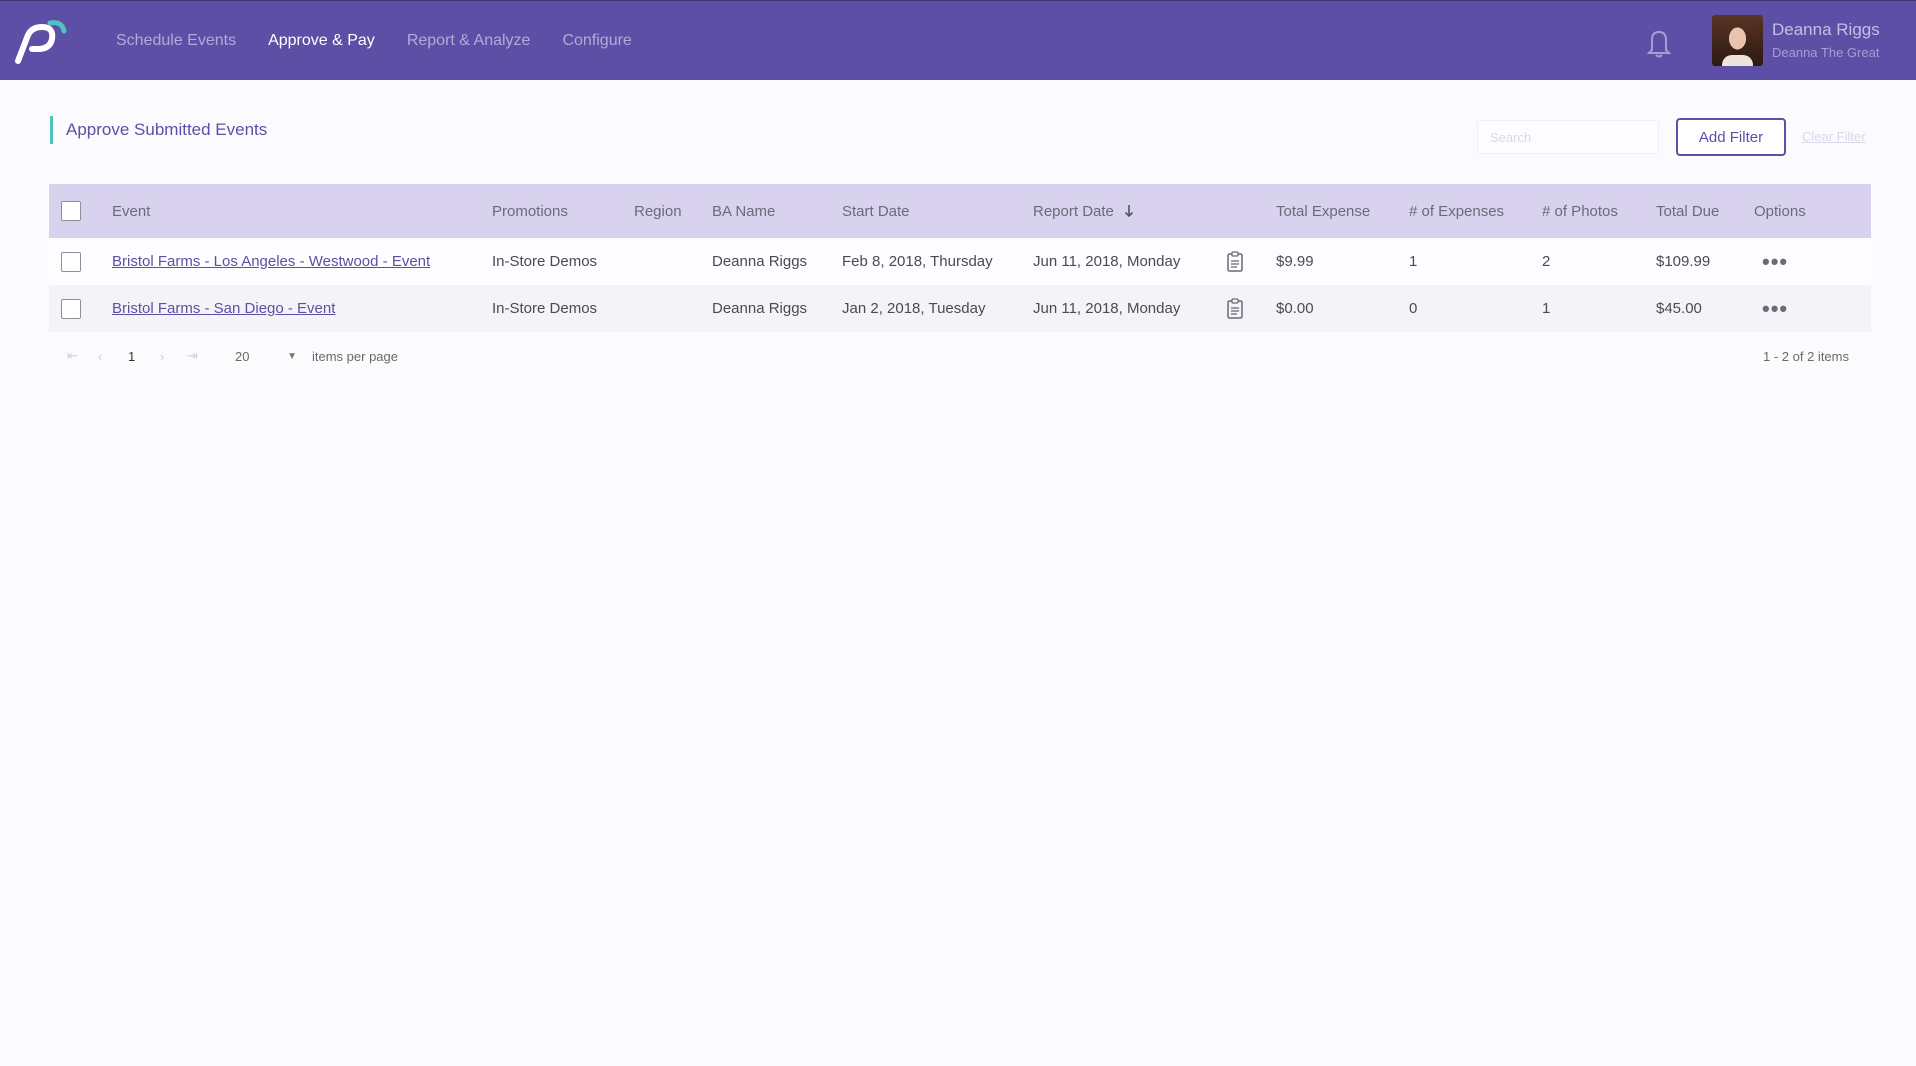 The image size is (1916, 1066). Describe the element at coordinates (1580, 211) in the screenshot. I see `header-num-photos: # of Photos` at that location.